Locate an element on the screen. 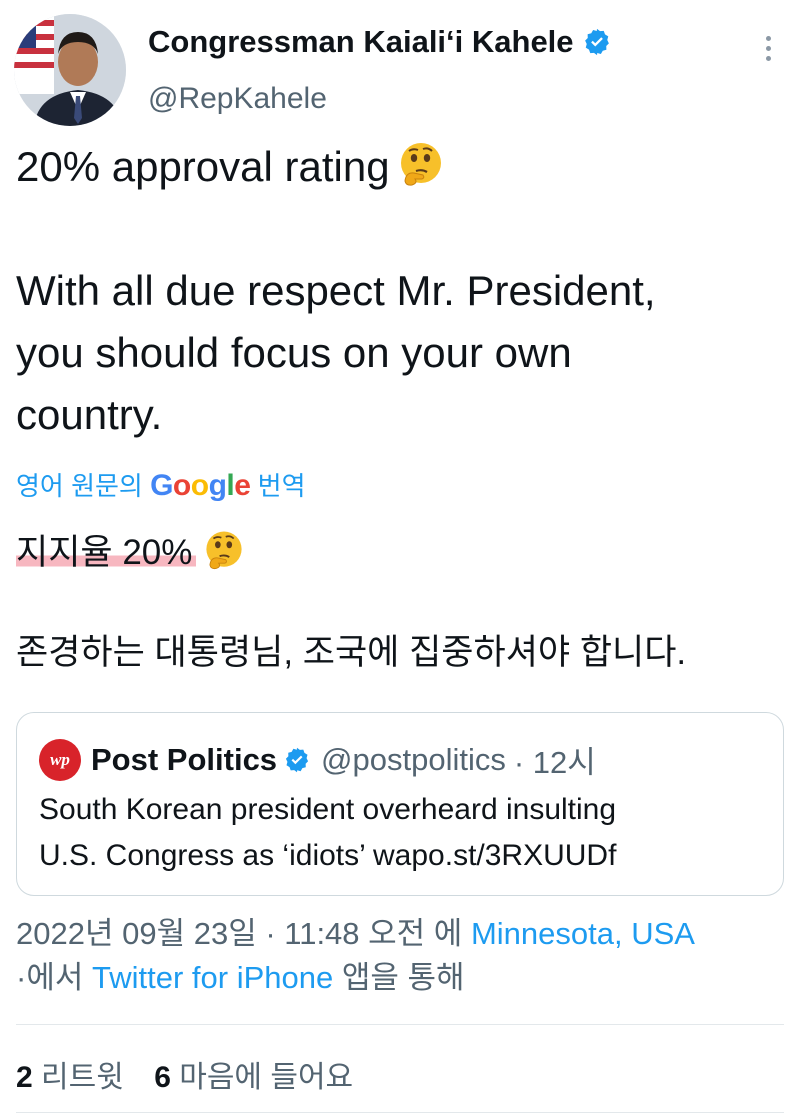 The width and height of the screenshot is (800, 1115). engagement-stats: 2 리트윗 6 마음에 들어요 is located at coordinates (184, 1074).